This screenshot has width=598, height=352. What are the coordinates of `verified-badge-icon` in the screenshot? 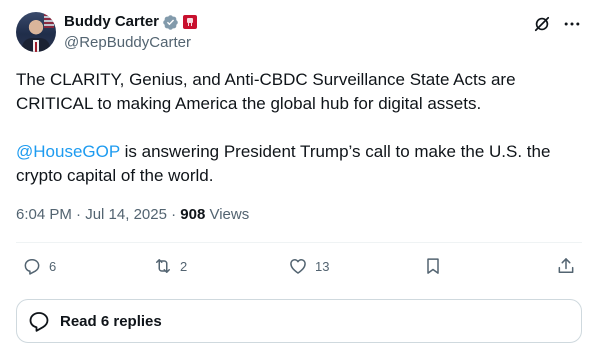 It's located at (170, 22).